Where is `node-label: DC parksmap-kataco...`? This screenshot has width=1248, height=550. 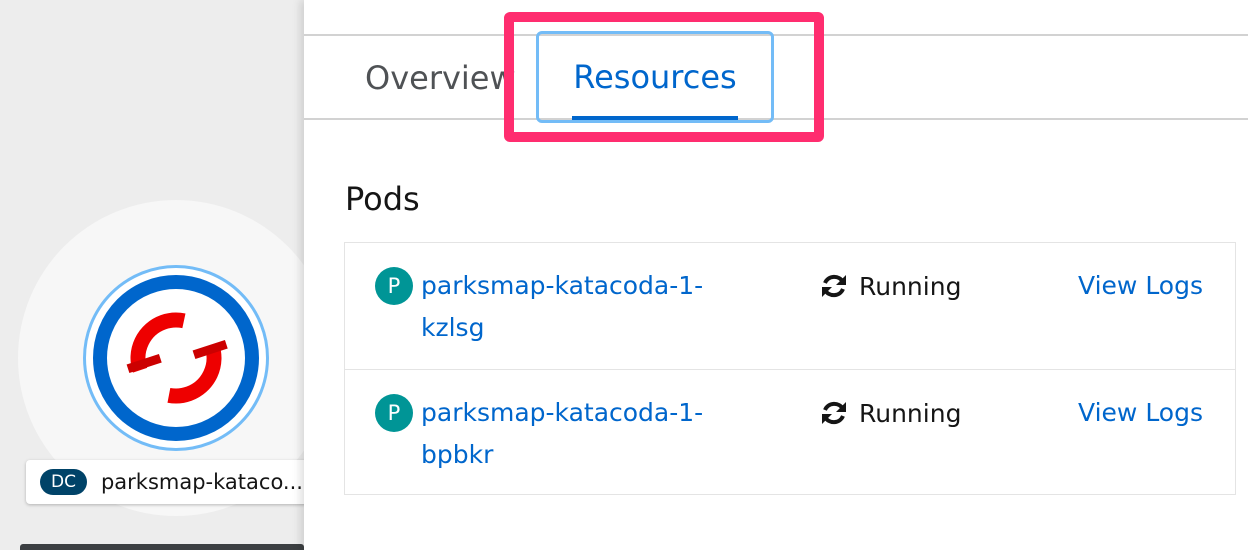
node-label: DC parksmap-kataco... is located at coordinates (165, 482).